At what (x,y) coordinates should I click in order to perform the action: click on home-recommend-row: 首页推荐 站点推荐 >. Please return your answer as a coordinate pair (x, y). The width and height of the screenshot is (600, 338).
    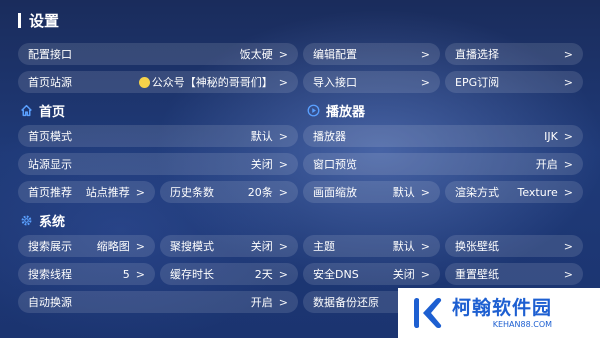
    Looking at the image, I should click on (86, 192).